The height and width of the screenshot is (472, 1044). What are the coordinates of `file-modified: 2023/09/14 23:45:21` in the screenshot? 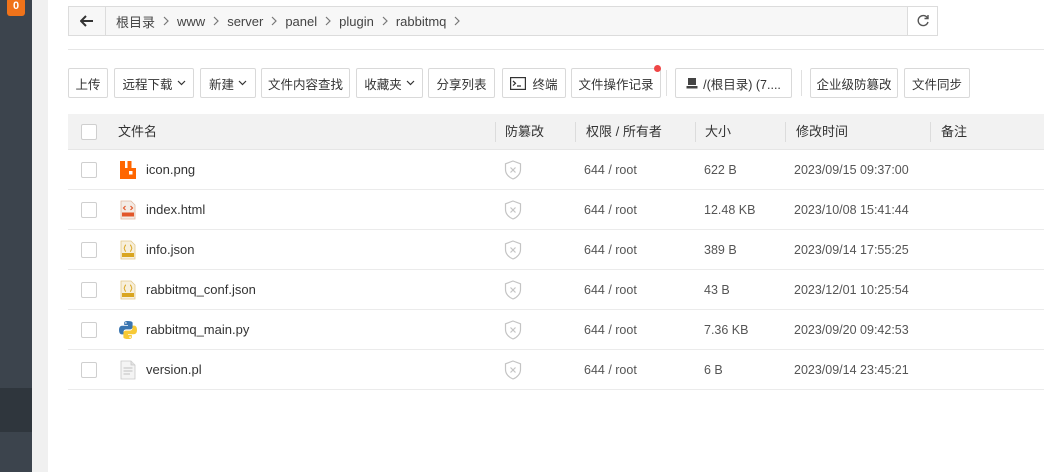 It's located at (851, 370).